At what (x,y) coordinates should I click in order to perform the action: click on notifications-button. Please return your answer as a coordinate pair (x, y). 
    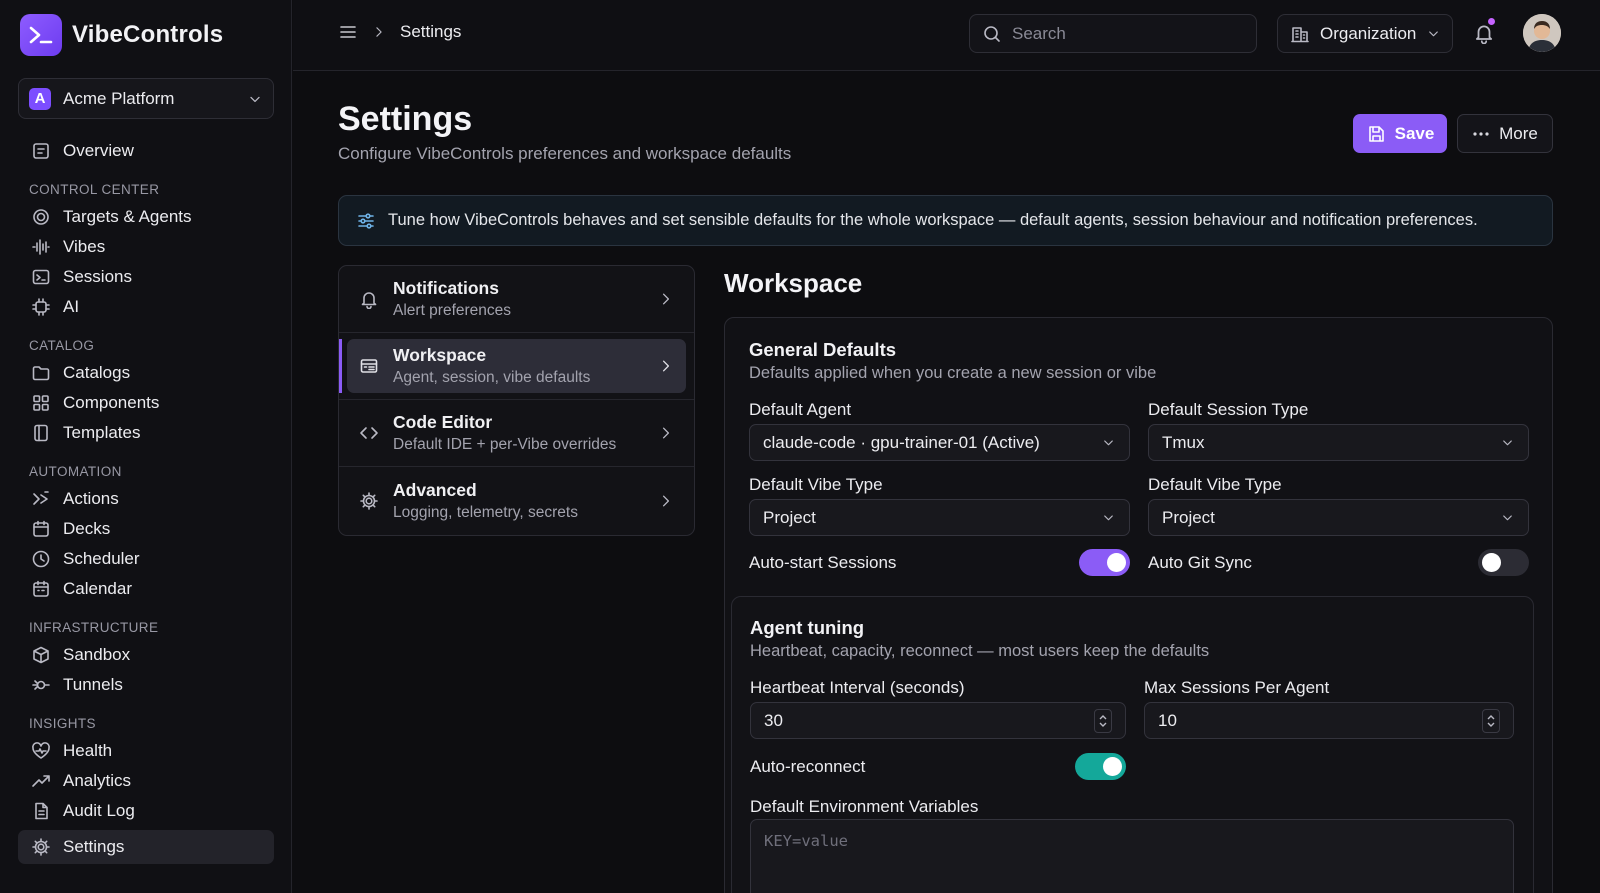
    Looking at the image, I should click on (1484, 31).